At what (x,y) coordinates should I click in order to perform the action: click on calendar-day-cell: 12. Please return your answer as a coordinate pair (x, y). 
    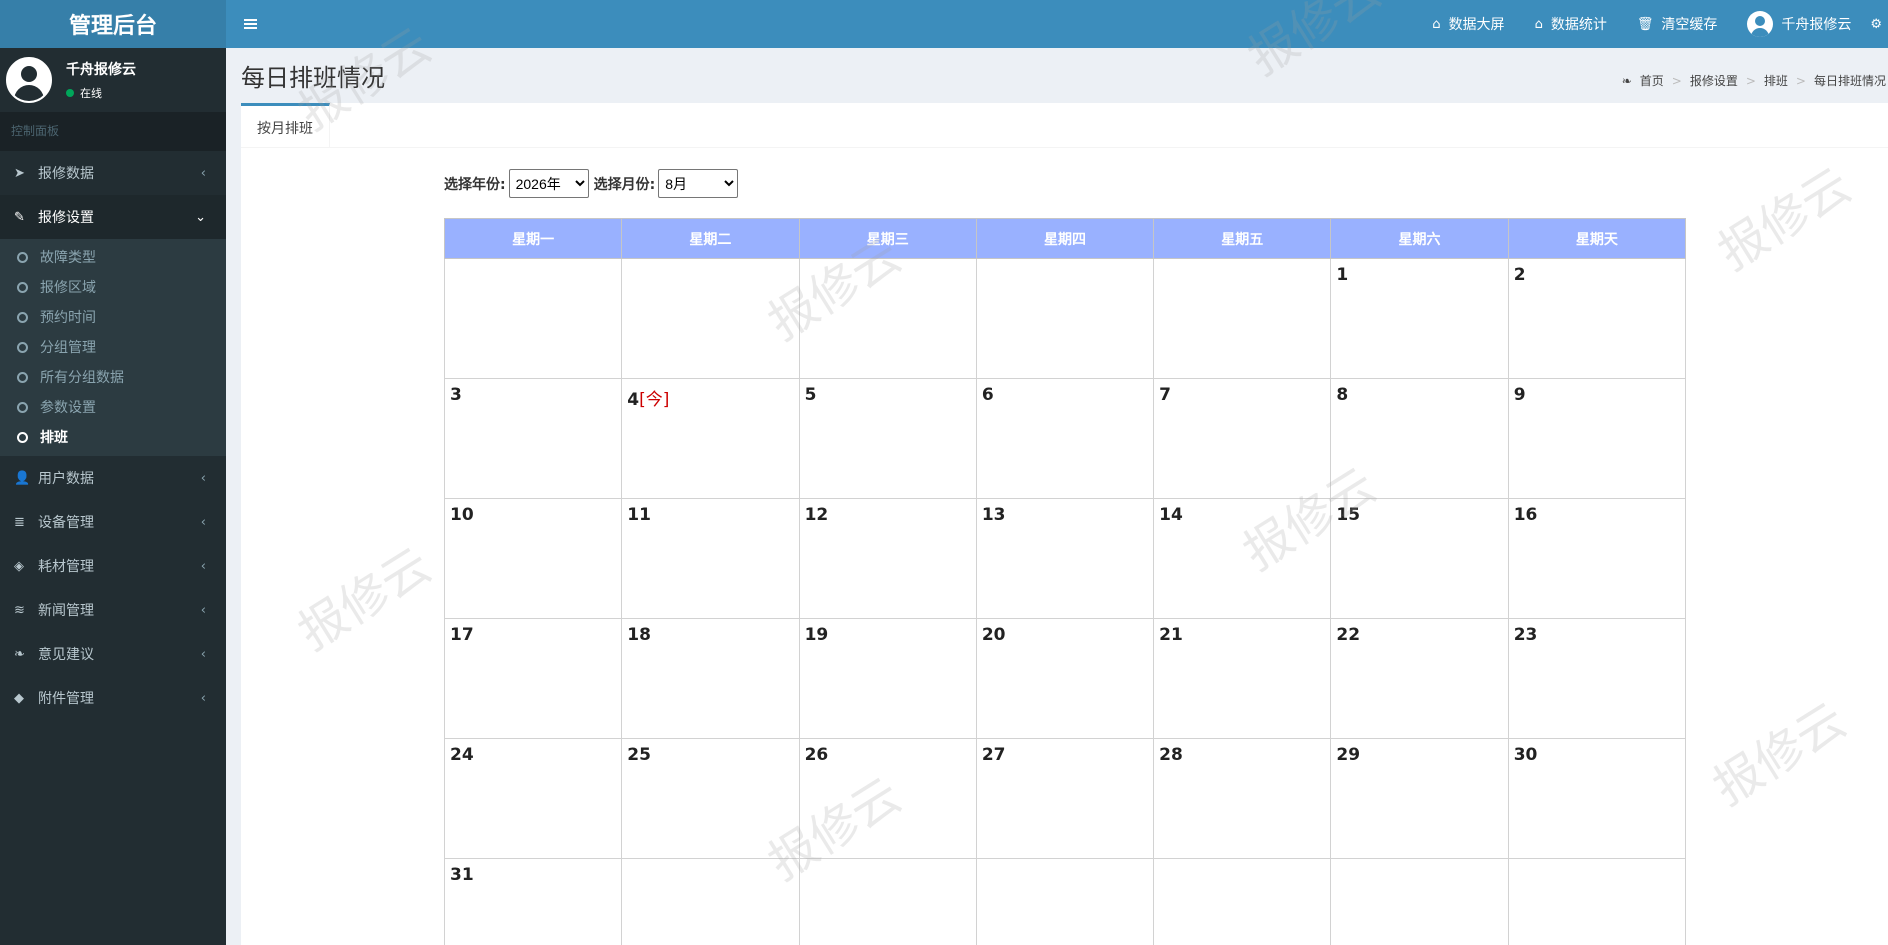
    Looking at the image, I should click on (887, 558).